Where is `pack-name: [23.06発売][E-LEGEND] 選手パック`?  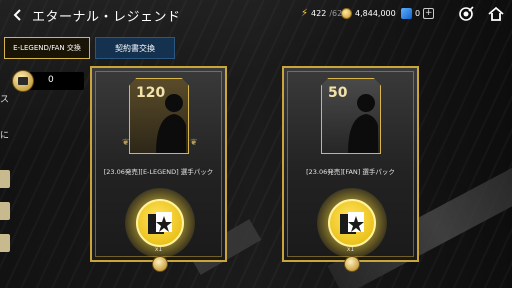
pack-name: [23.06発売][E-LEGEND] 選手パック is located at coordinates (158, 172).